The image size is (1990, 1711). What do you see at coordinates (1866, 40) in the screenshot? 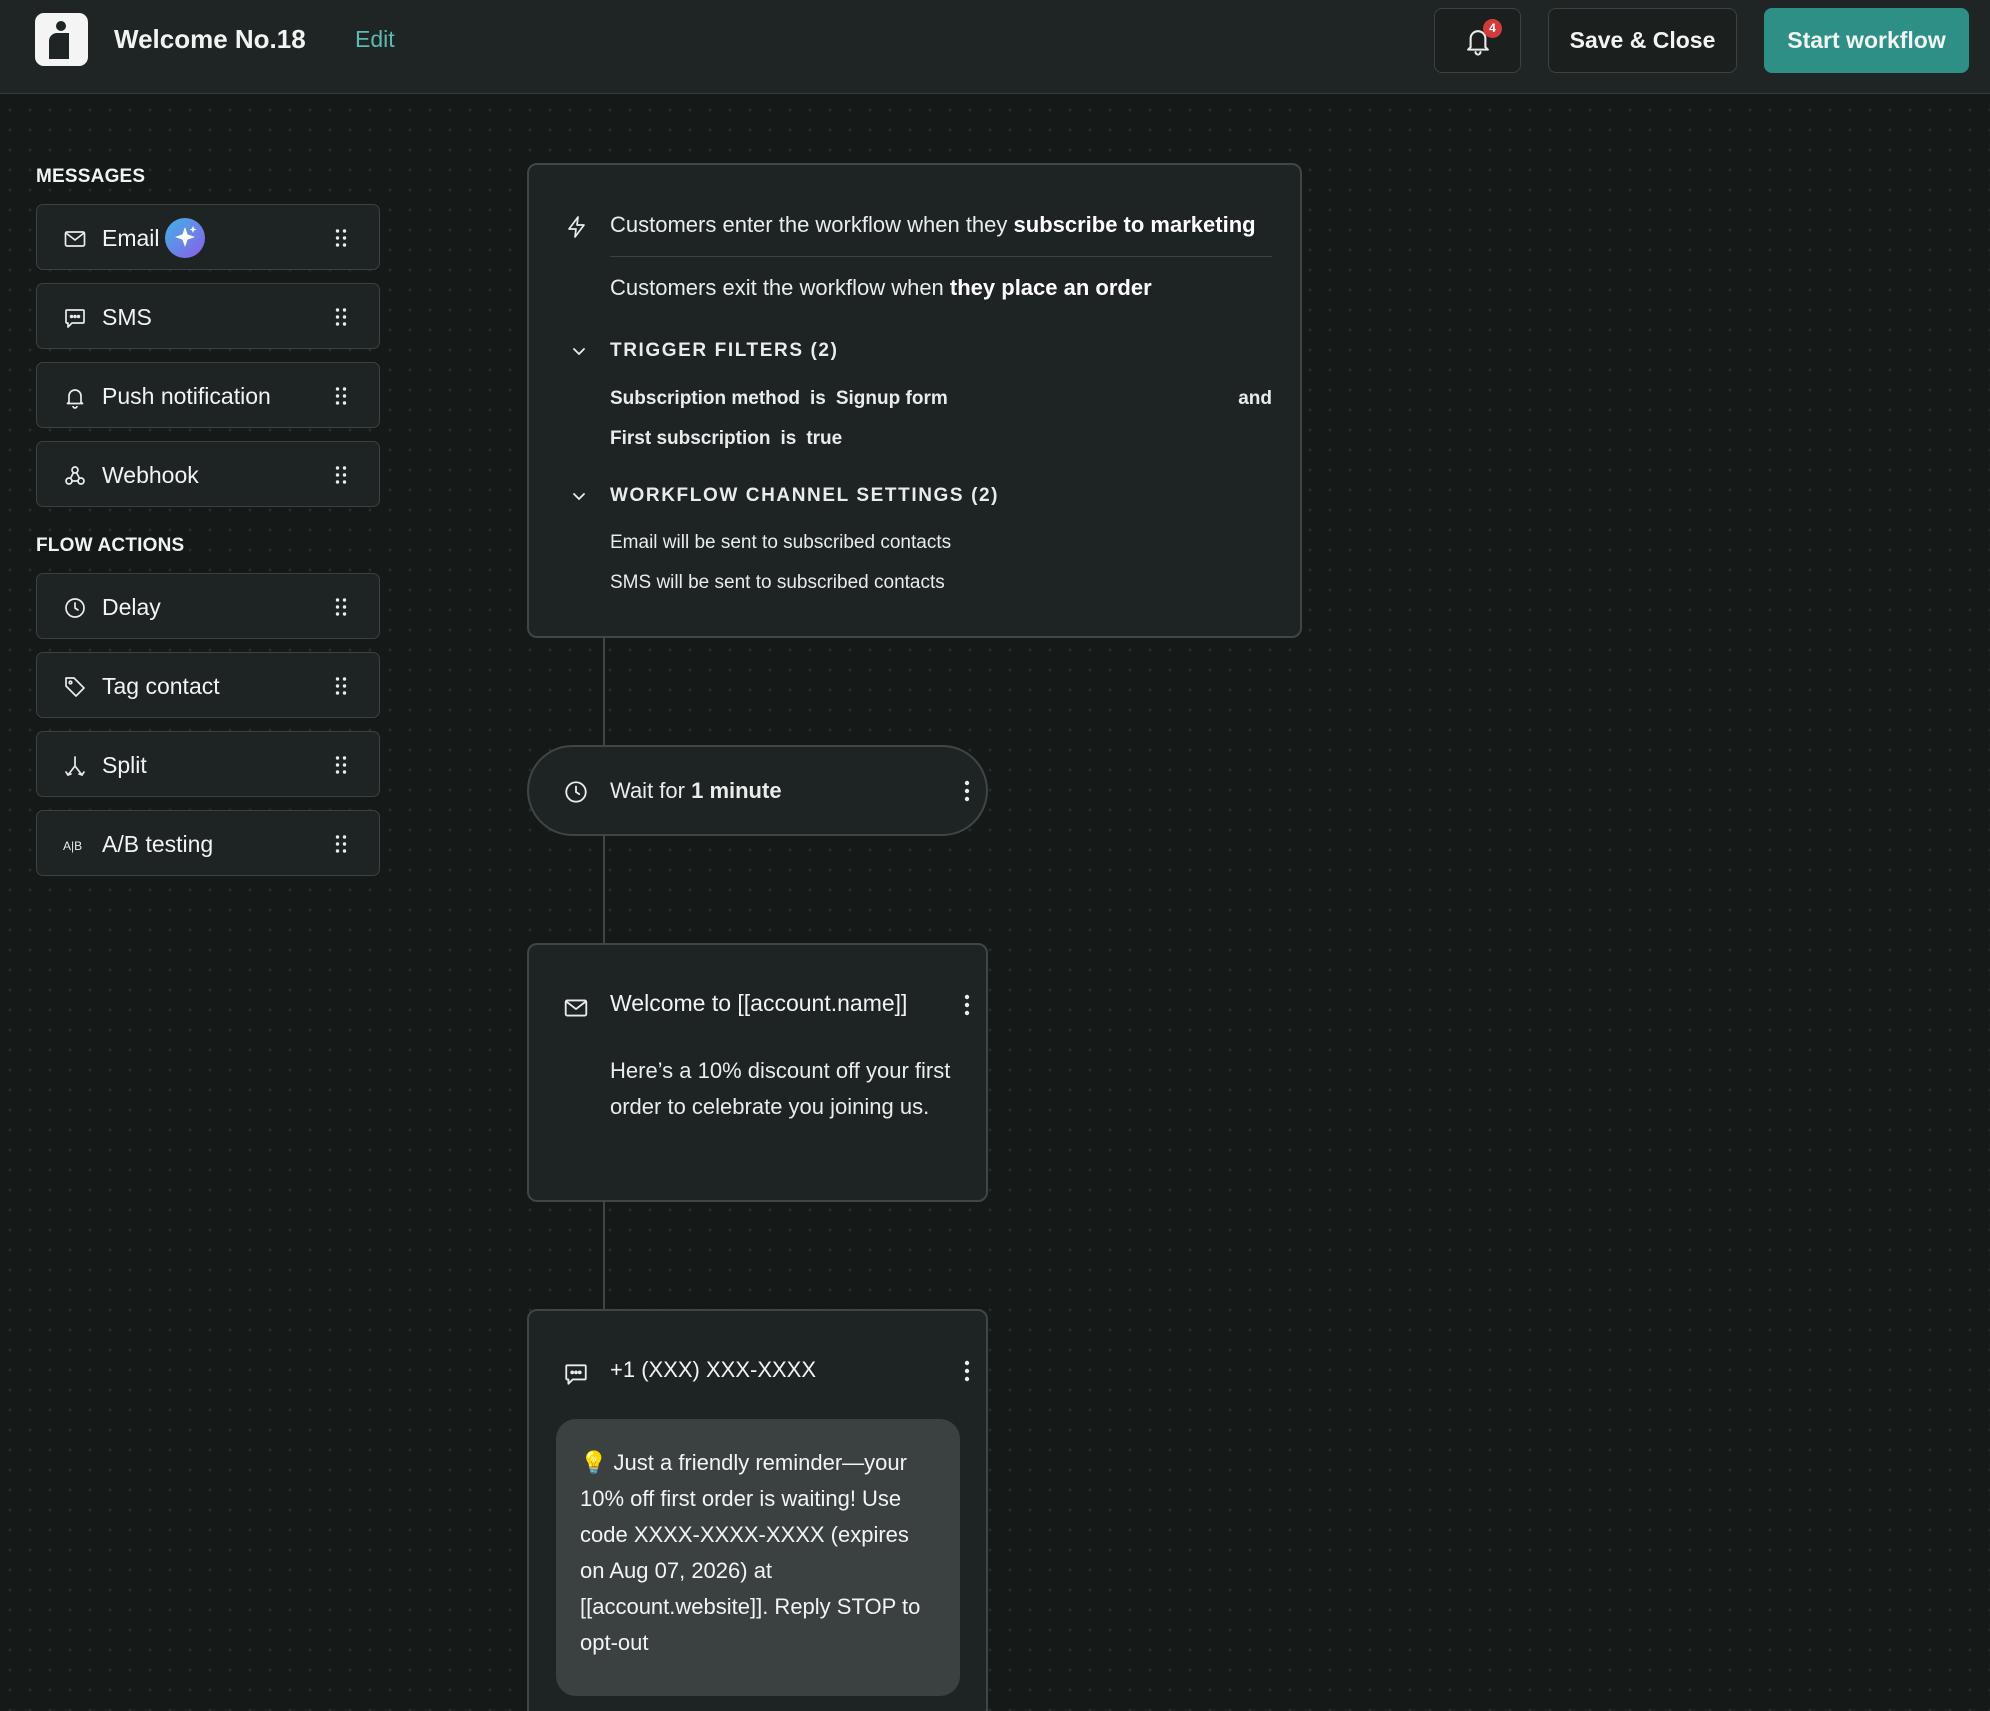
I see `start-workflow-button: Start workflow` at bounding box center [1866, 40].